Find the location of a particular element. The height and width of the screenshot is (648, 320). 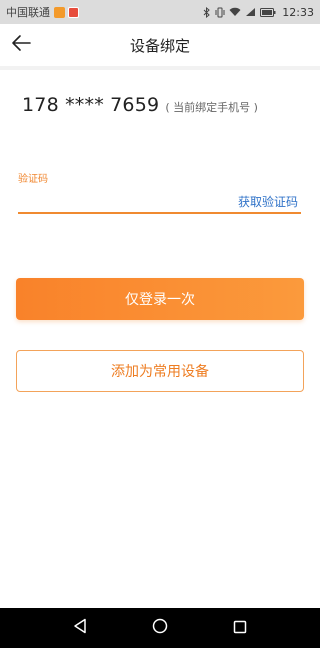

arrow-left-icon is located at coordinates (21, 45).